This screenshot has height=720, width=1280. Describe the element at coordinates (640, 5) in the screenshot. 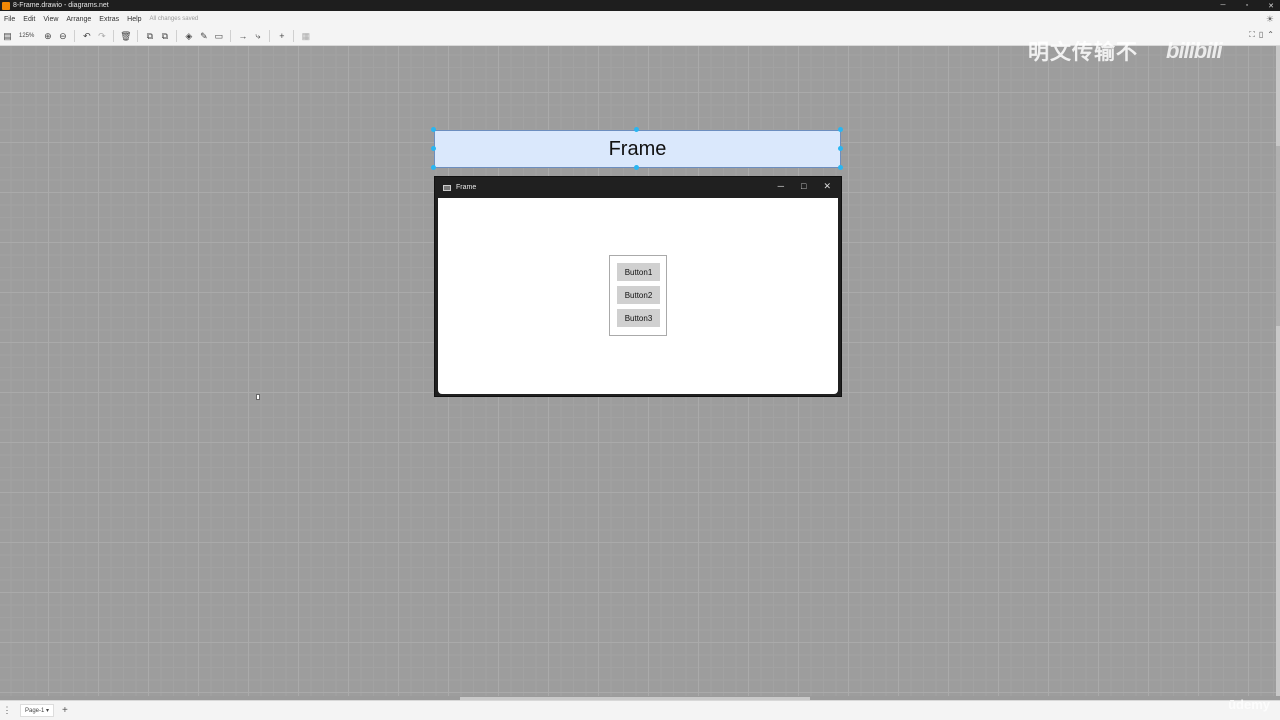

I see `window-title-bar: 8-Frame.drawio - diagrams.net ─ ▫ ✕` at that location.